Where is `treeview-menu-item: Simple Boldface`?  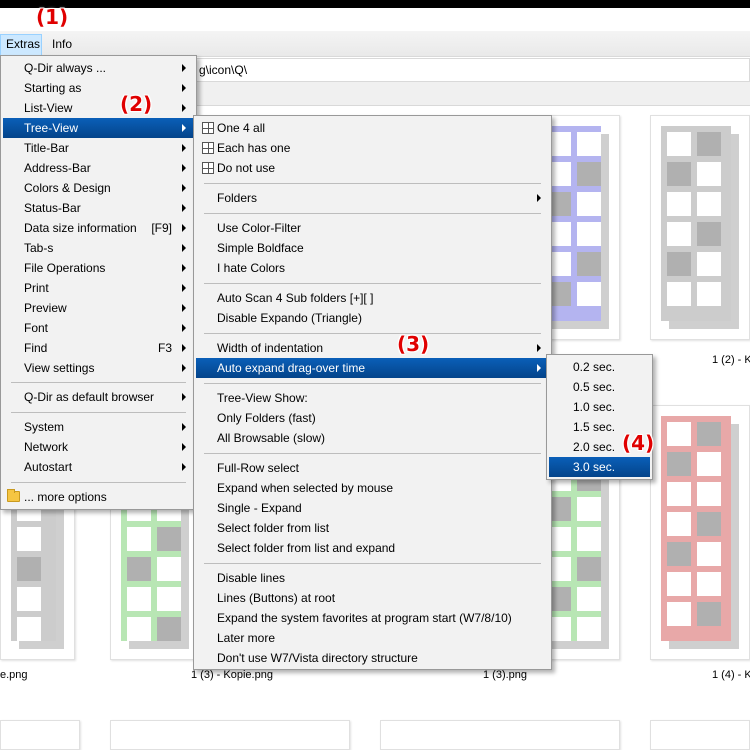 treeview-menu-item: Simple Boldface is located at coordinates (372, 248).